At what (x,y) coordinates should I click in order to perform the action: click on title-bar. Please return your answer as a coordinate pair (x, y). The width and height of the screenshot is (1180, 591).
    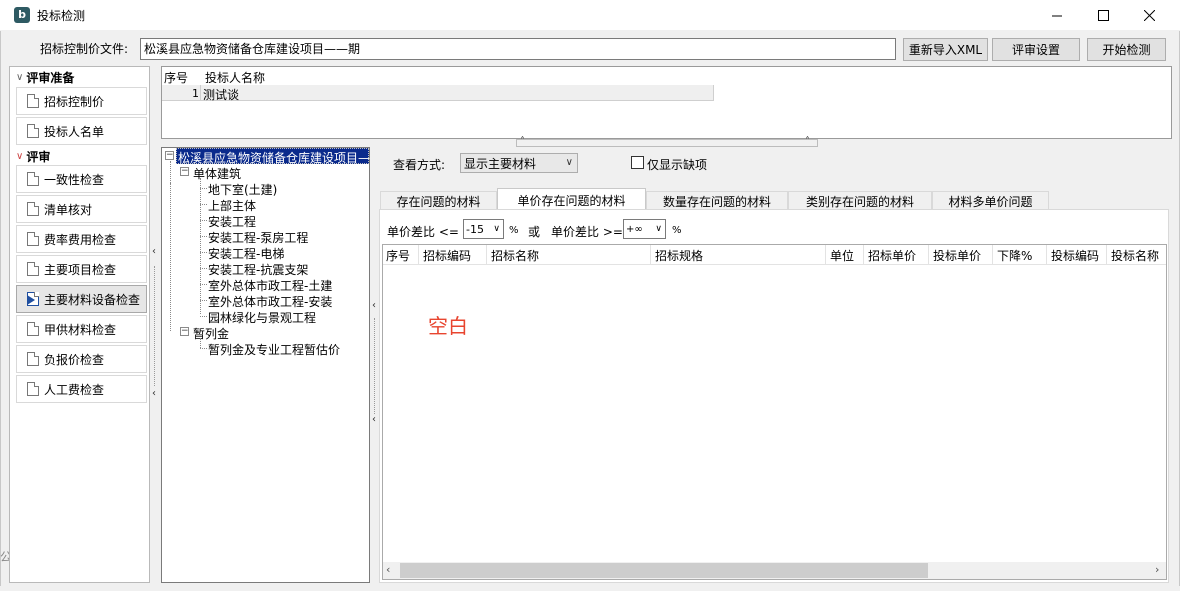
    Looking at the image, I should click on (590, 15).